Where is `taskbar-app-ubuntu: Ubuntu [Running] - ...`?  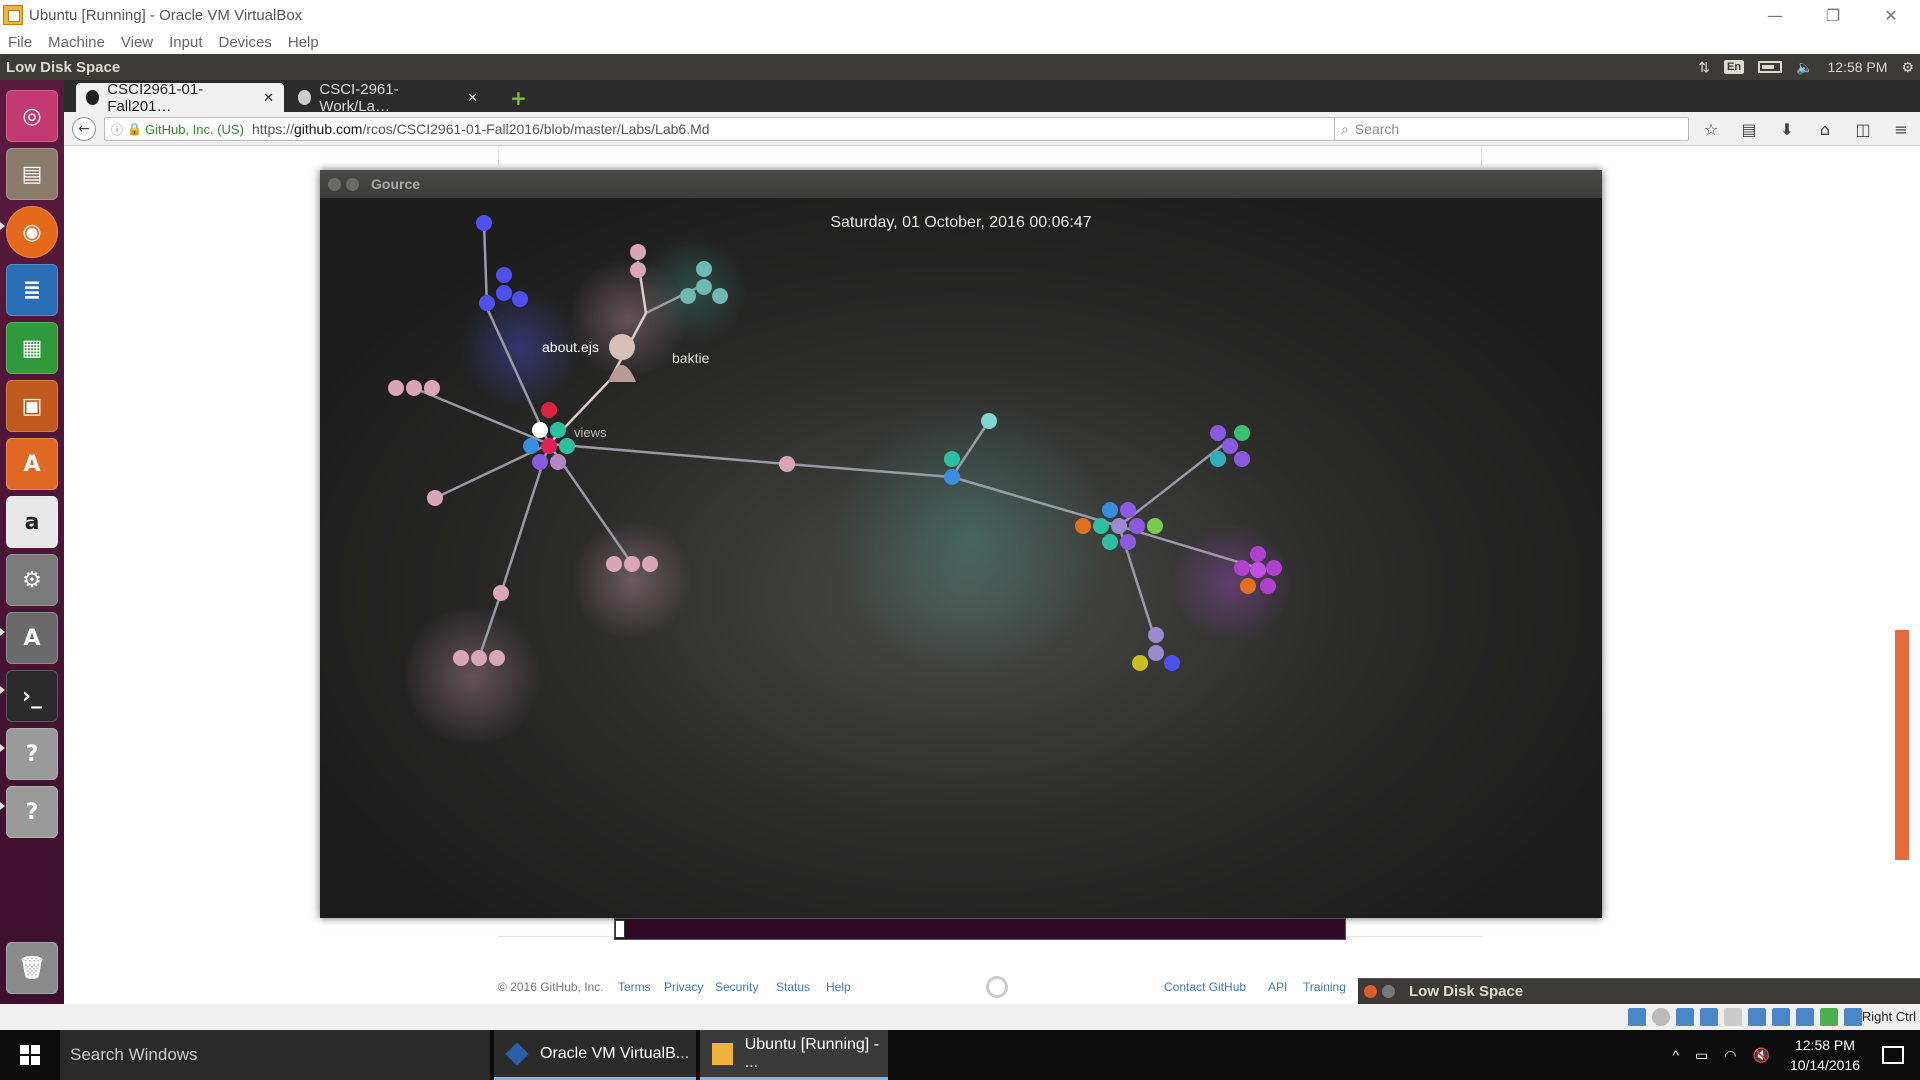
taskbar-app-ubuntu: Ubuntu [Running] - ... is located at coordinates (794, 1055).